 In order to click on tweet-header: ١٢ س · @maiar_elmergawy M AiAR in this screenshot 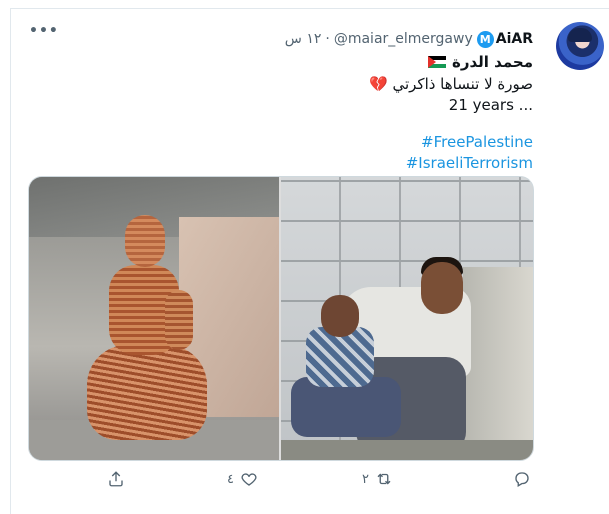, I will do `click(409, 39)`.